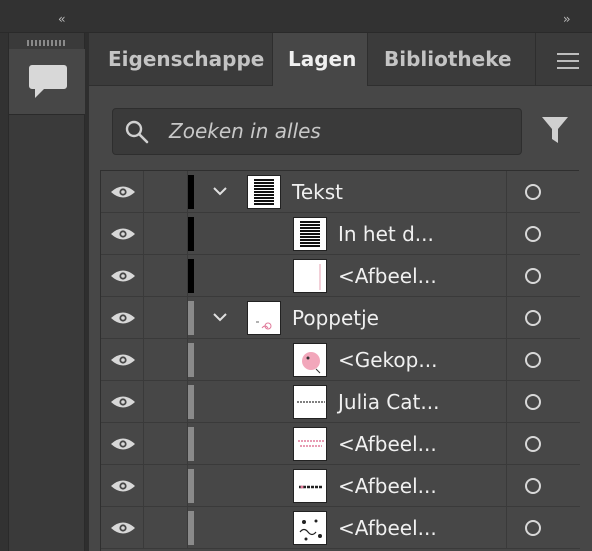 The height and width of the screenshot is (551, 592). I want to click on toolbar-strip, so click(4, 292).